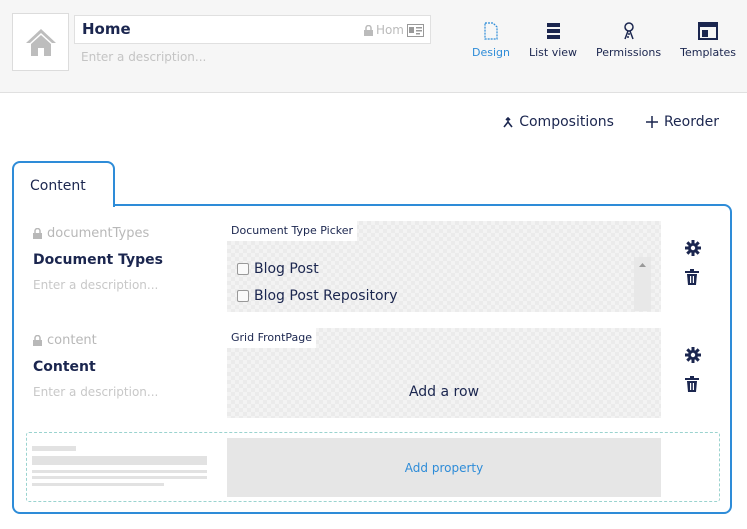 This screenshot has height=529, width=747. Describe the element at coordinates (553, 31) in the screenshot. I see `list-icon` at that location.